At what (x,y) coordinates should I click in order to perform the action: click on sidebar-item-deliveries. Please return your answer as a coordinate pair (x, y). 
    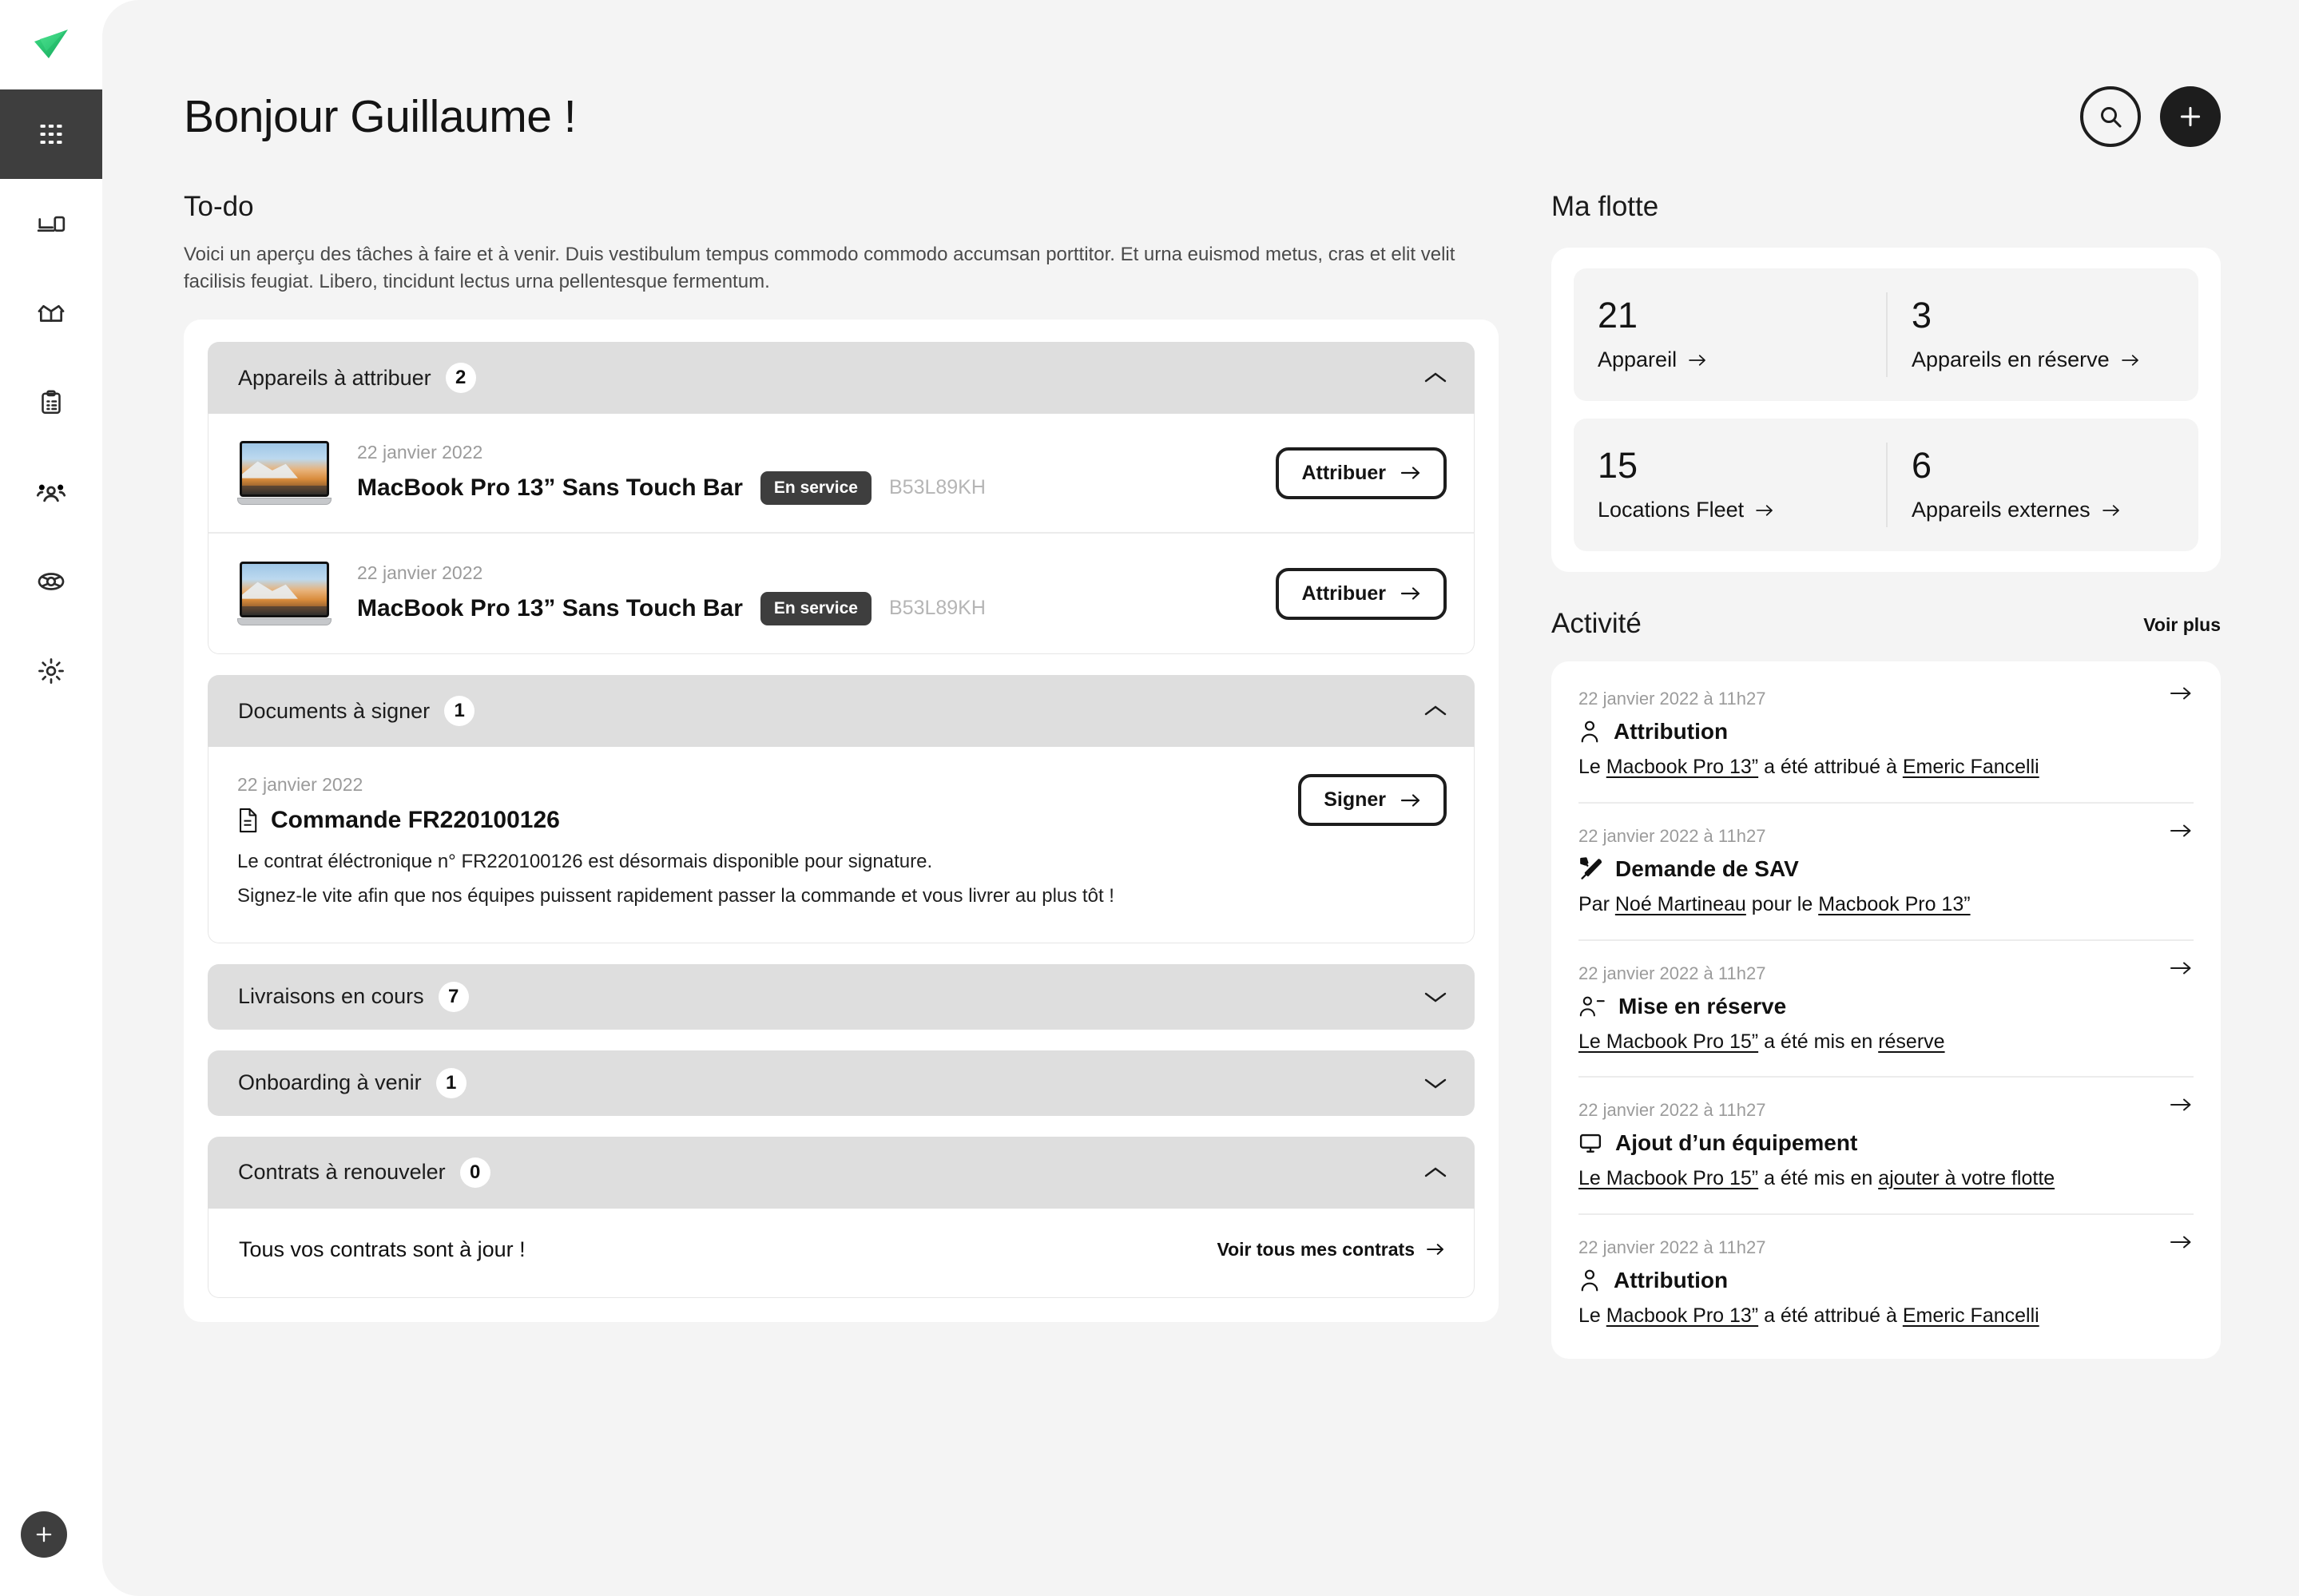
    Looking at the image, I should click on (51, 313).